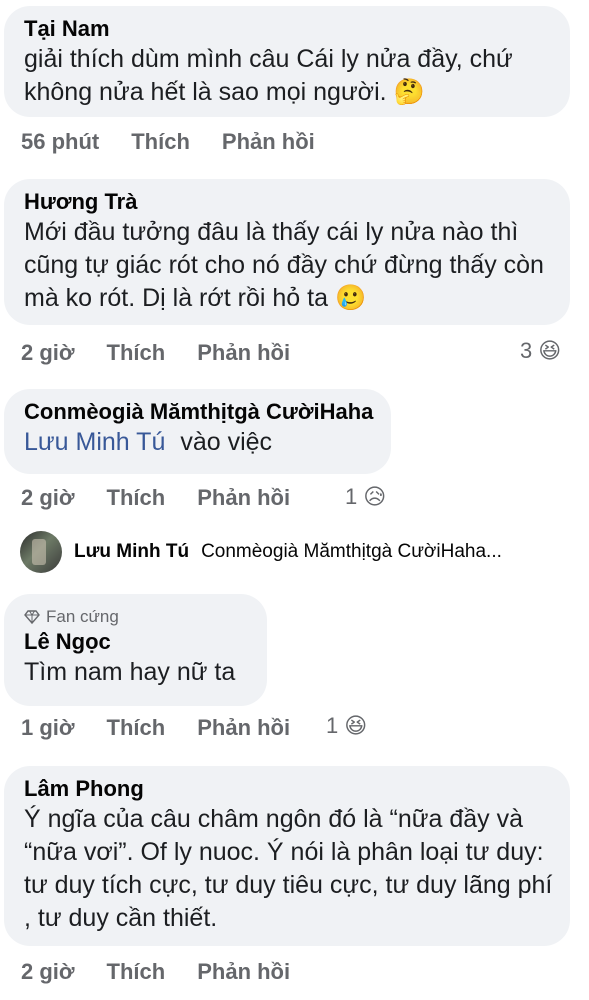 The width and height of the screenshot is (589, 1000). I want to click on comment-author: Hương Trà, so click(289, 202).